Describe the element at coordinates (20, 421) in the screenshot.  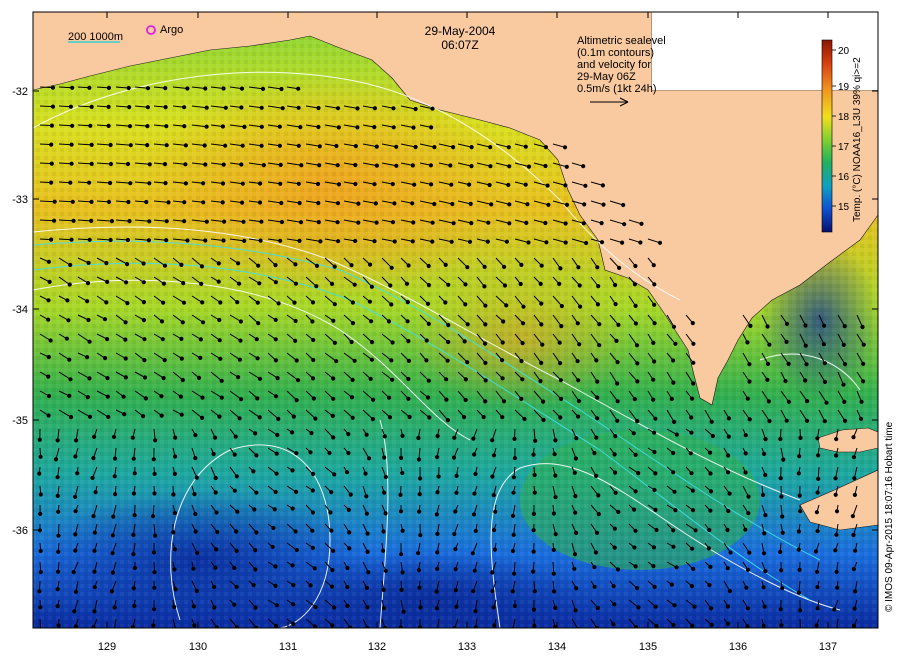
I see `lat-tick-label: -35` at that location.